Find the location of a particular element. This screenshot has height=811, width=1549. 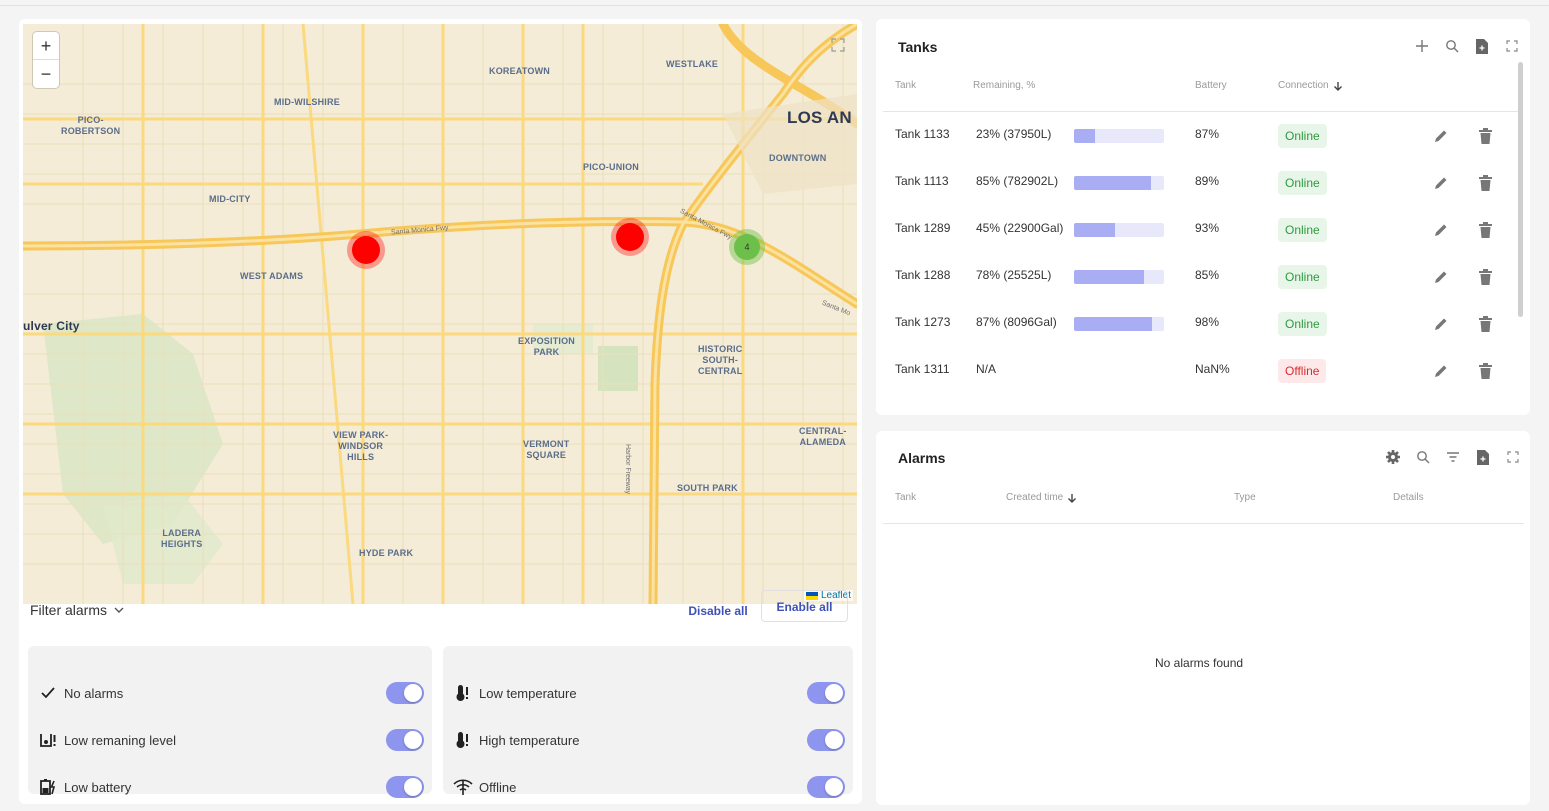

road-label-harbor-freeway: Harbor Freeway is located at coordinates (627, 469).